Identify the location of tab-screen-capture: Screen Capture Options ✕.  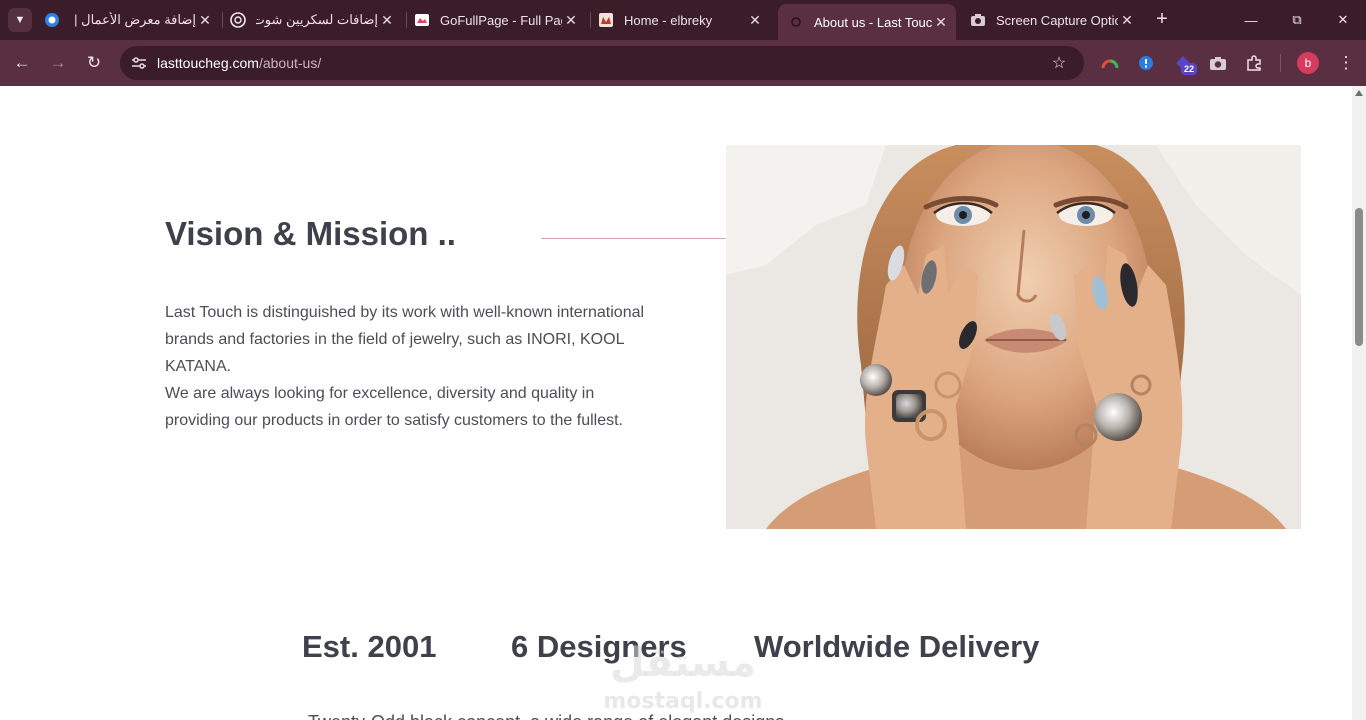
(1056, 20).